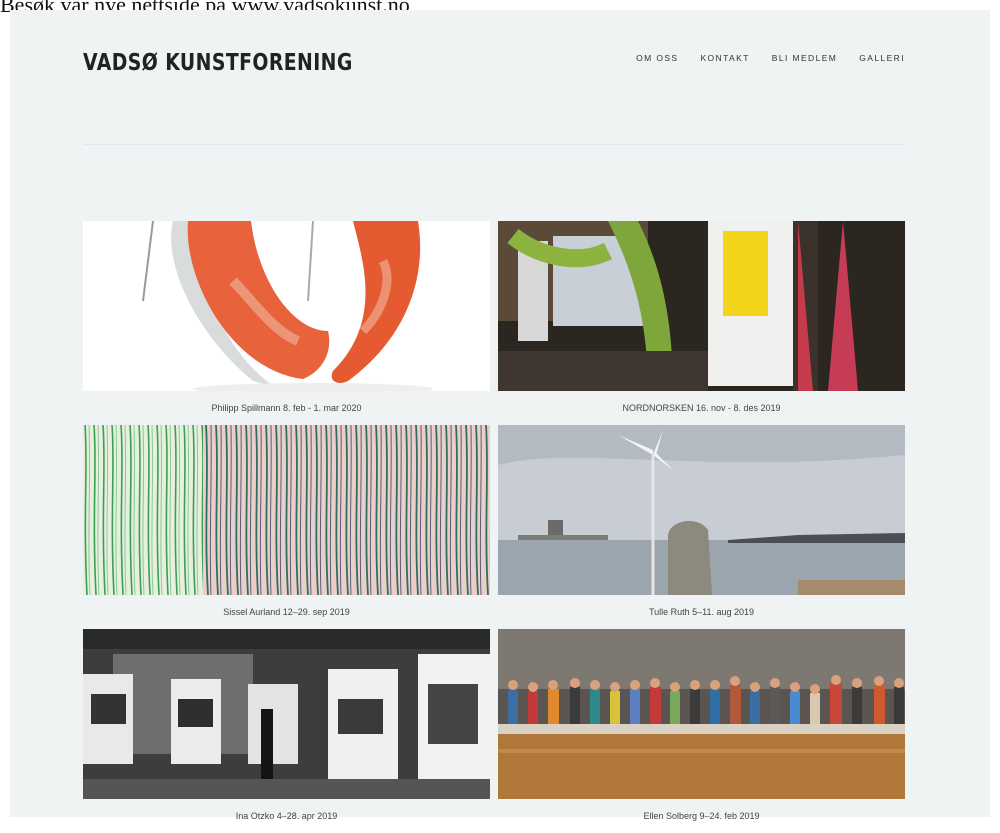 The height and width of the screenshot is (833, 1000). Describe the element at coordinates (882, 58) in the screenshot. I see `nav-galleri: GALLERI` at that location.